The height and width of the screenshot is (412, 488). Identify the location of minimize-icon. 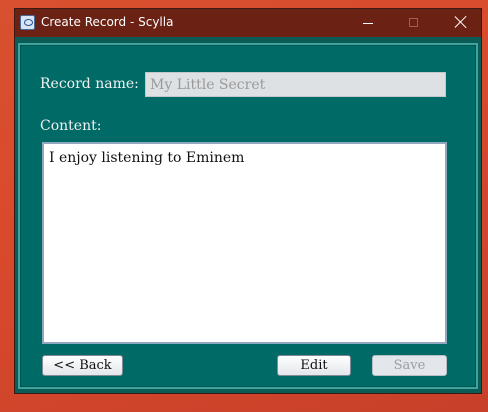
(368, 23).